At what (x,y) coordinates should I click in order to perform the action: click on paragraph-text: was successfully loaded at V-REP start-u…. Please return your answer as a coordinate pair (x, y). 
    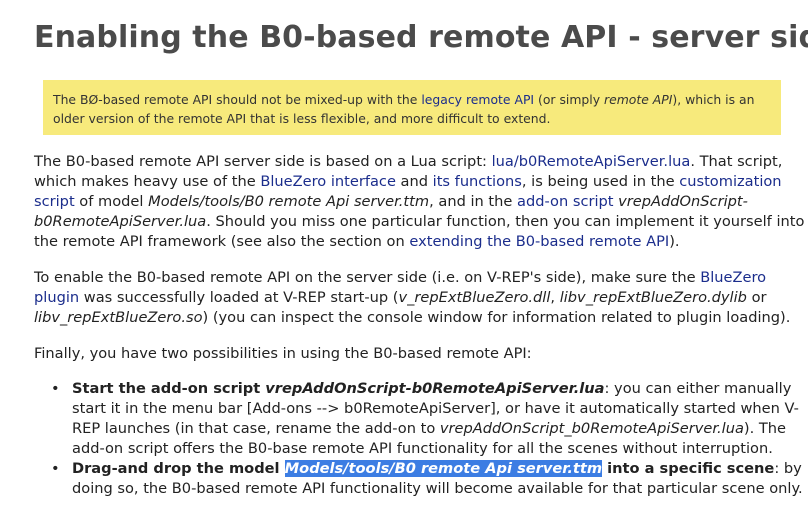
    Looking at the image, I should click on (239, 297).